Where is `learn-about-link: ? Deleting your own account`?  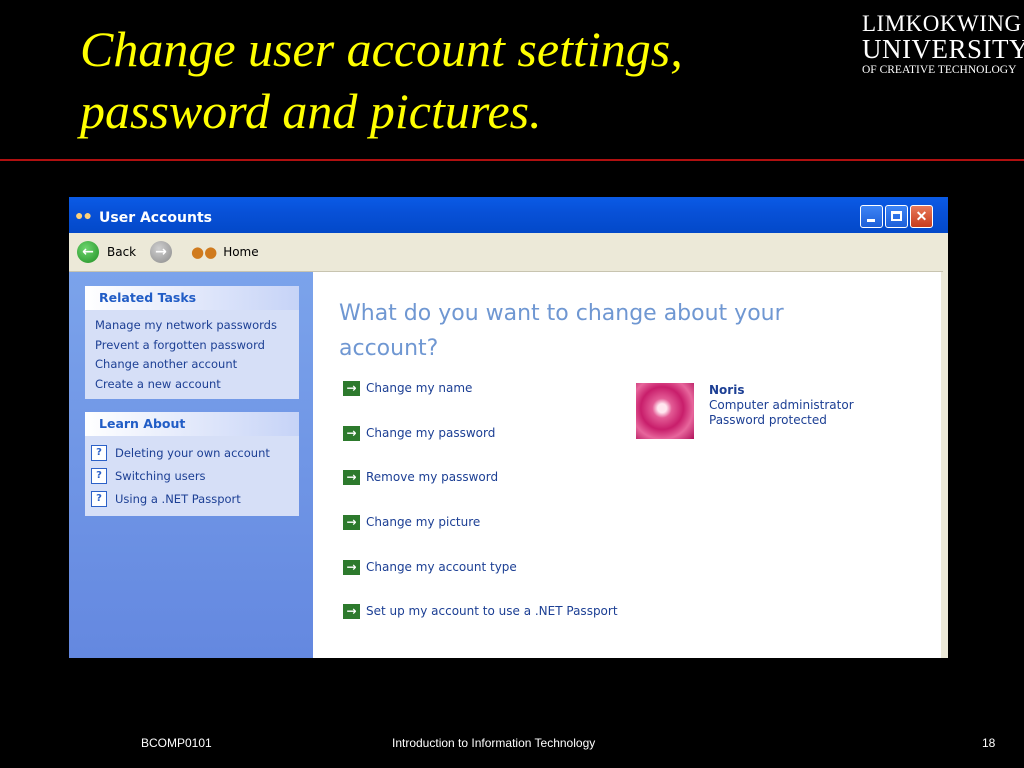
learn-about-link: ? Deleting your own account is located at coordinates (192, 452).